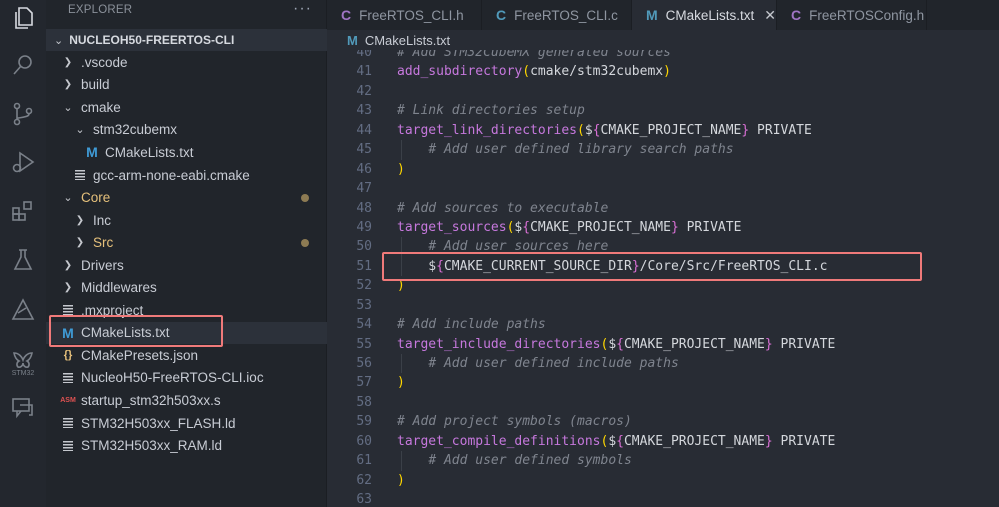 The height and width of the screenshot is (507, 999). Describe the element at coordinates (186, 400) in the screenshot. I see `tree-item: ASM startup_stm32h503xx.s` at that location.